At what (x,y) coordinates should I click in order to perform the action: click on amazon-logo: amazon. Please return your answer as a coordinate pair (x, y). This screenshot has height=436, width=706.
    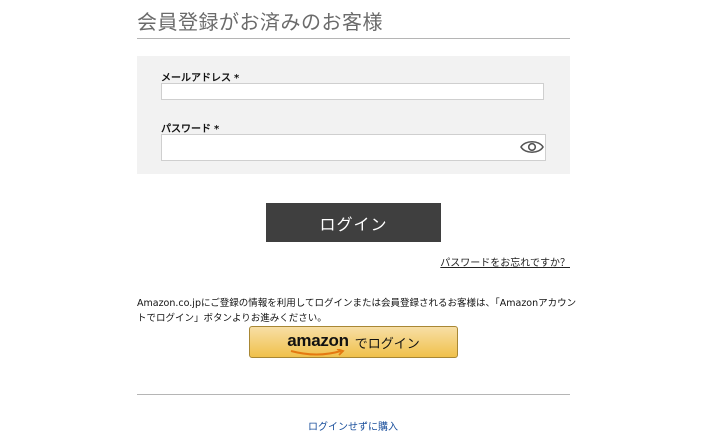
    Looking at the image, I should click on (318, 343).